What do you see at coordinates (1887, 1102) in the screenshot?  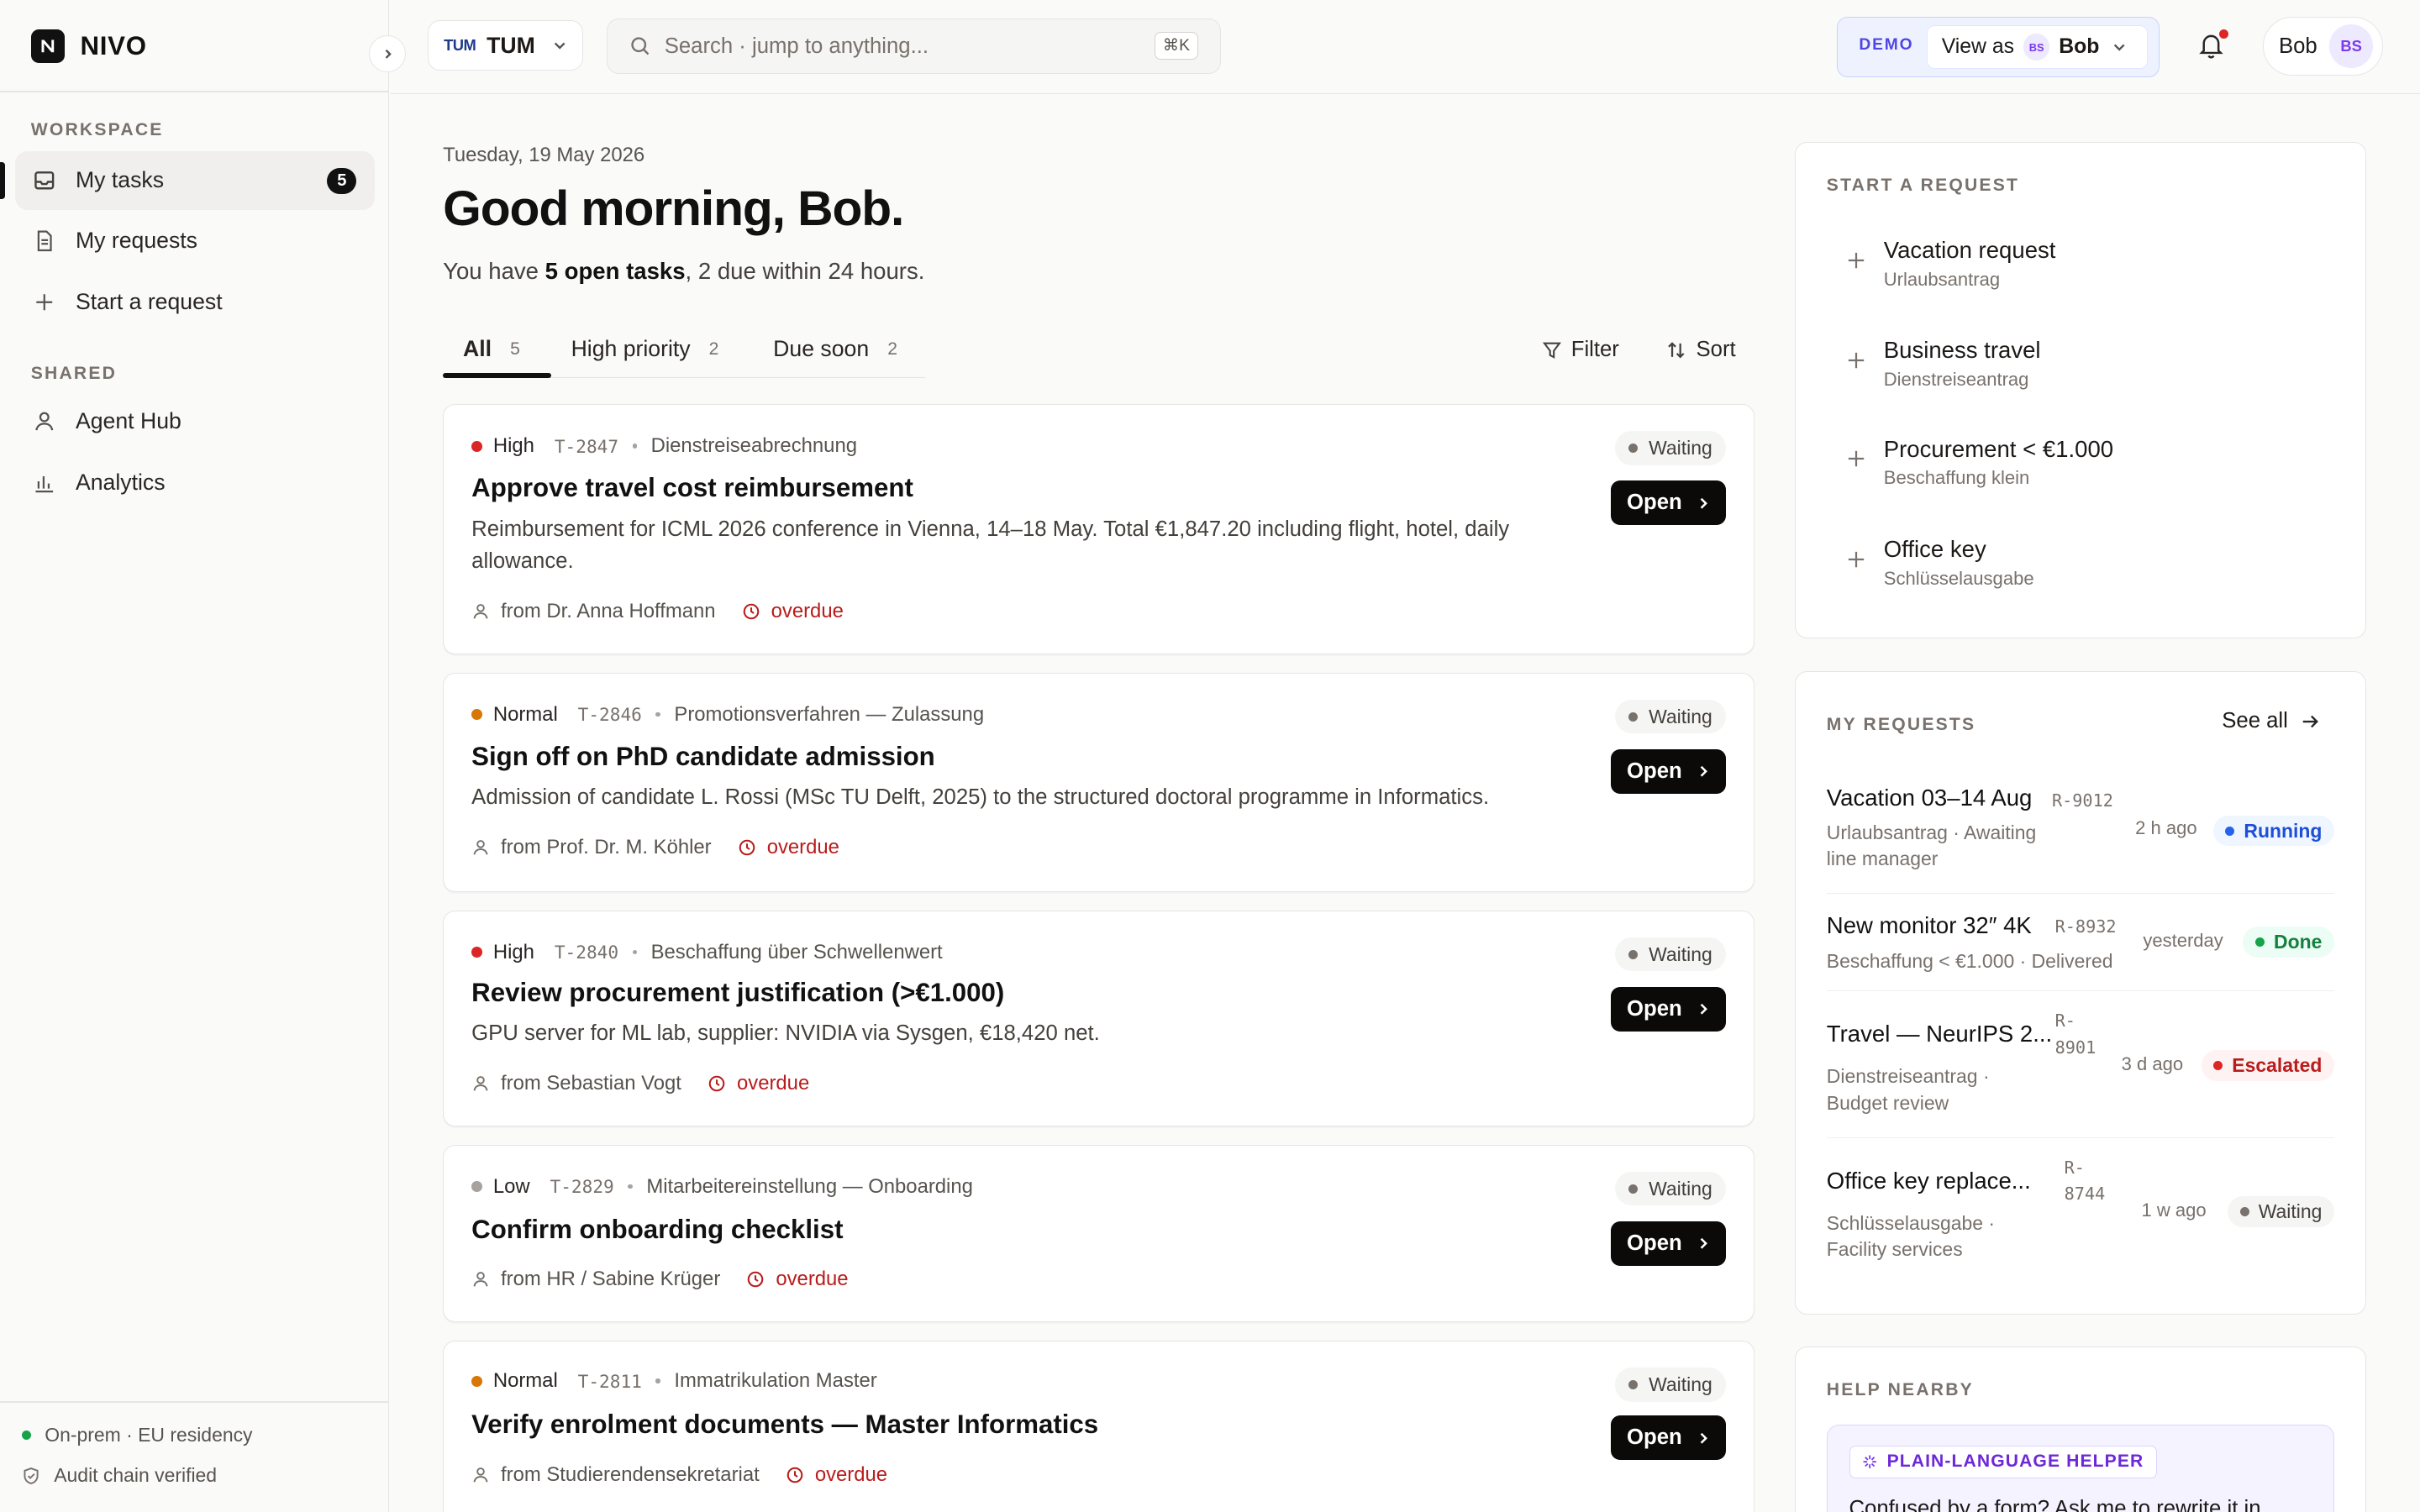 I see `request-subtitle-2: Budget review` at bounding box center [1887, 1102].